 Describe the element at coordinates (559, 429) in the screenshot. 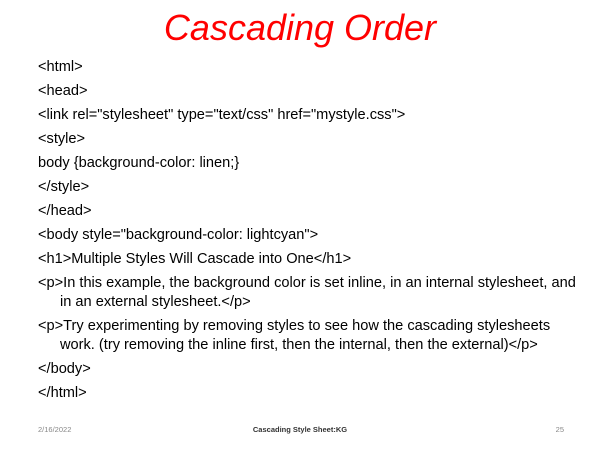

I see `page-number: 25` at that location.